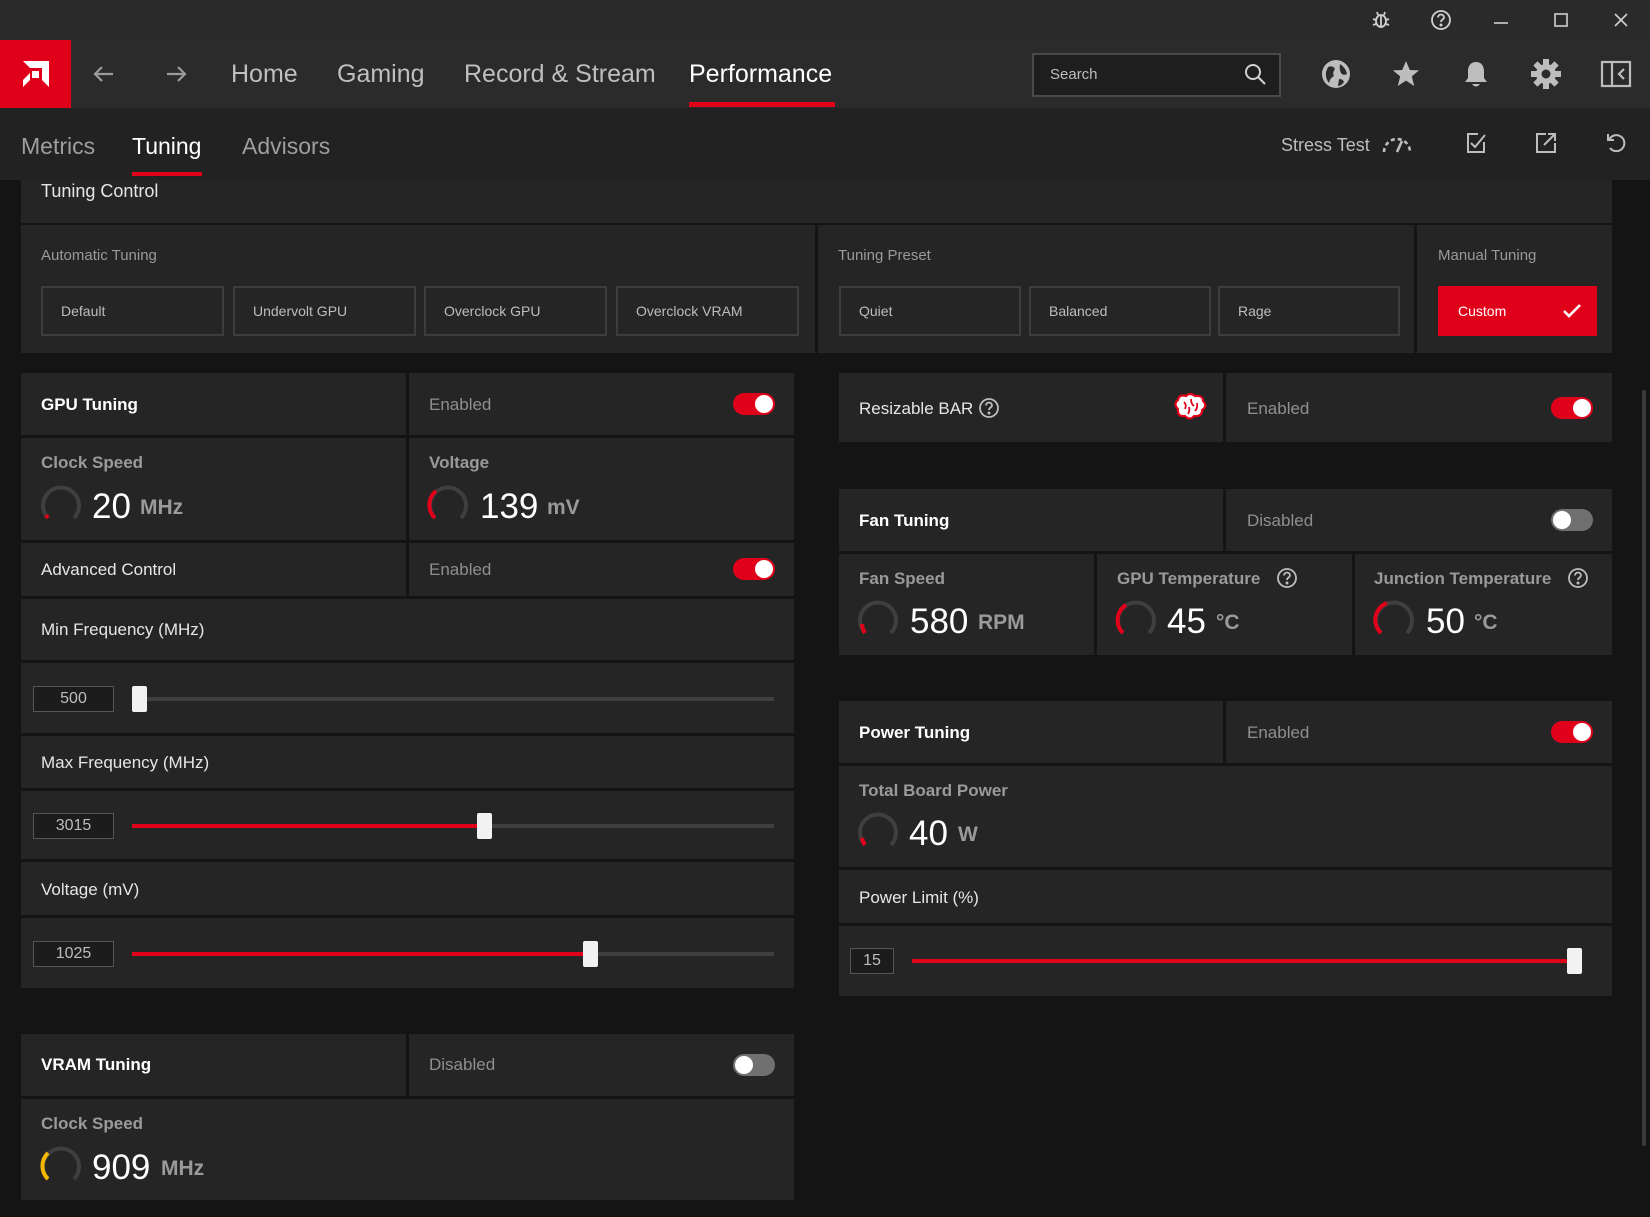 The image size is (1650, 1217). Describe the element at coordinates (754, 569) in the screenshot. I see `advanced-control-toggle` at that location.